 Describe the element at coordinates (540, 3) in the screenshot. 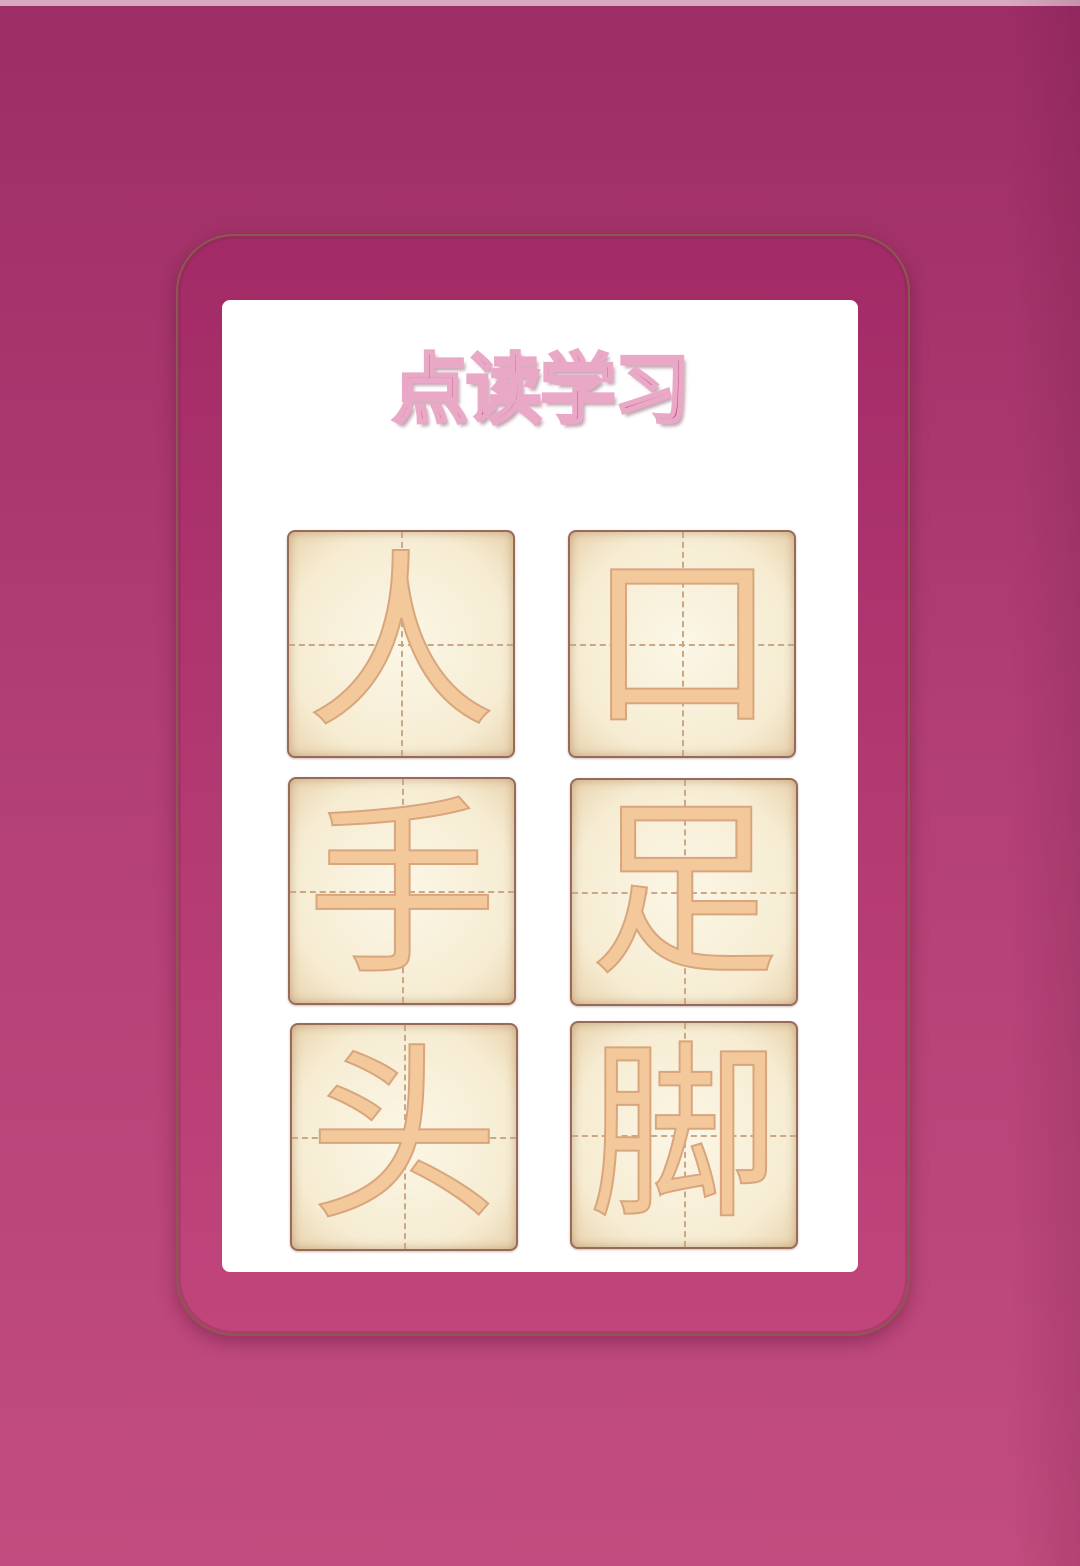

I see `top-strip` at that location.